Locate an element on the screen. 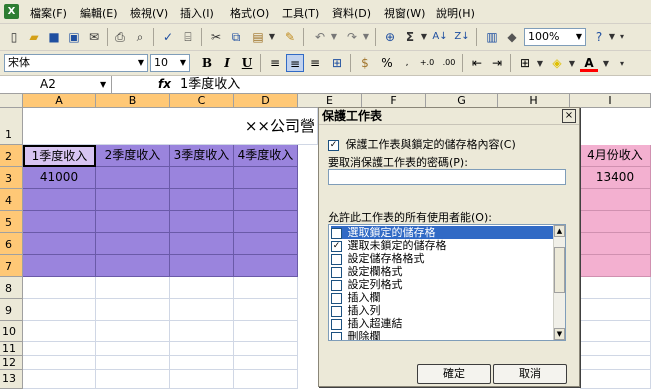  protect-checkbox-row: ✓ 保護工作表與鎖定的儲存格內容(C) is located at coordinates (422, 144).